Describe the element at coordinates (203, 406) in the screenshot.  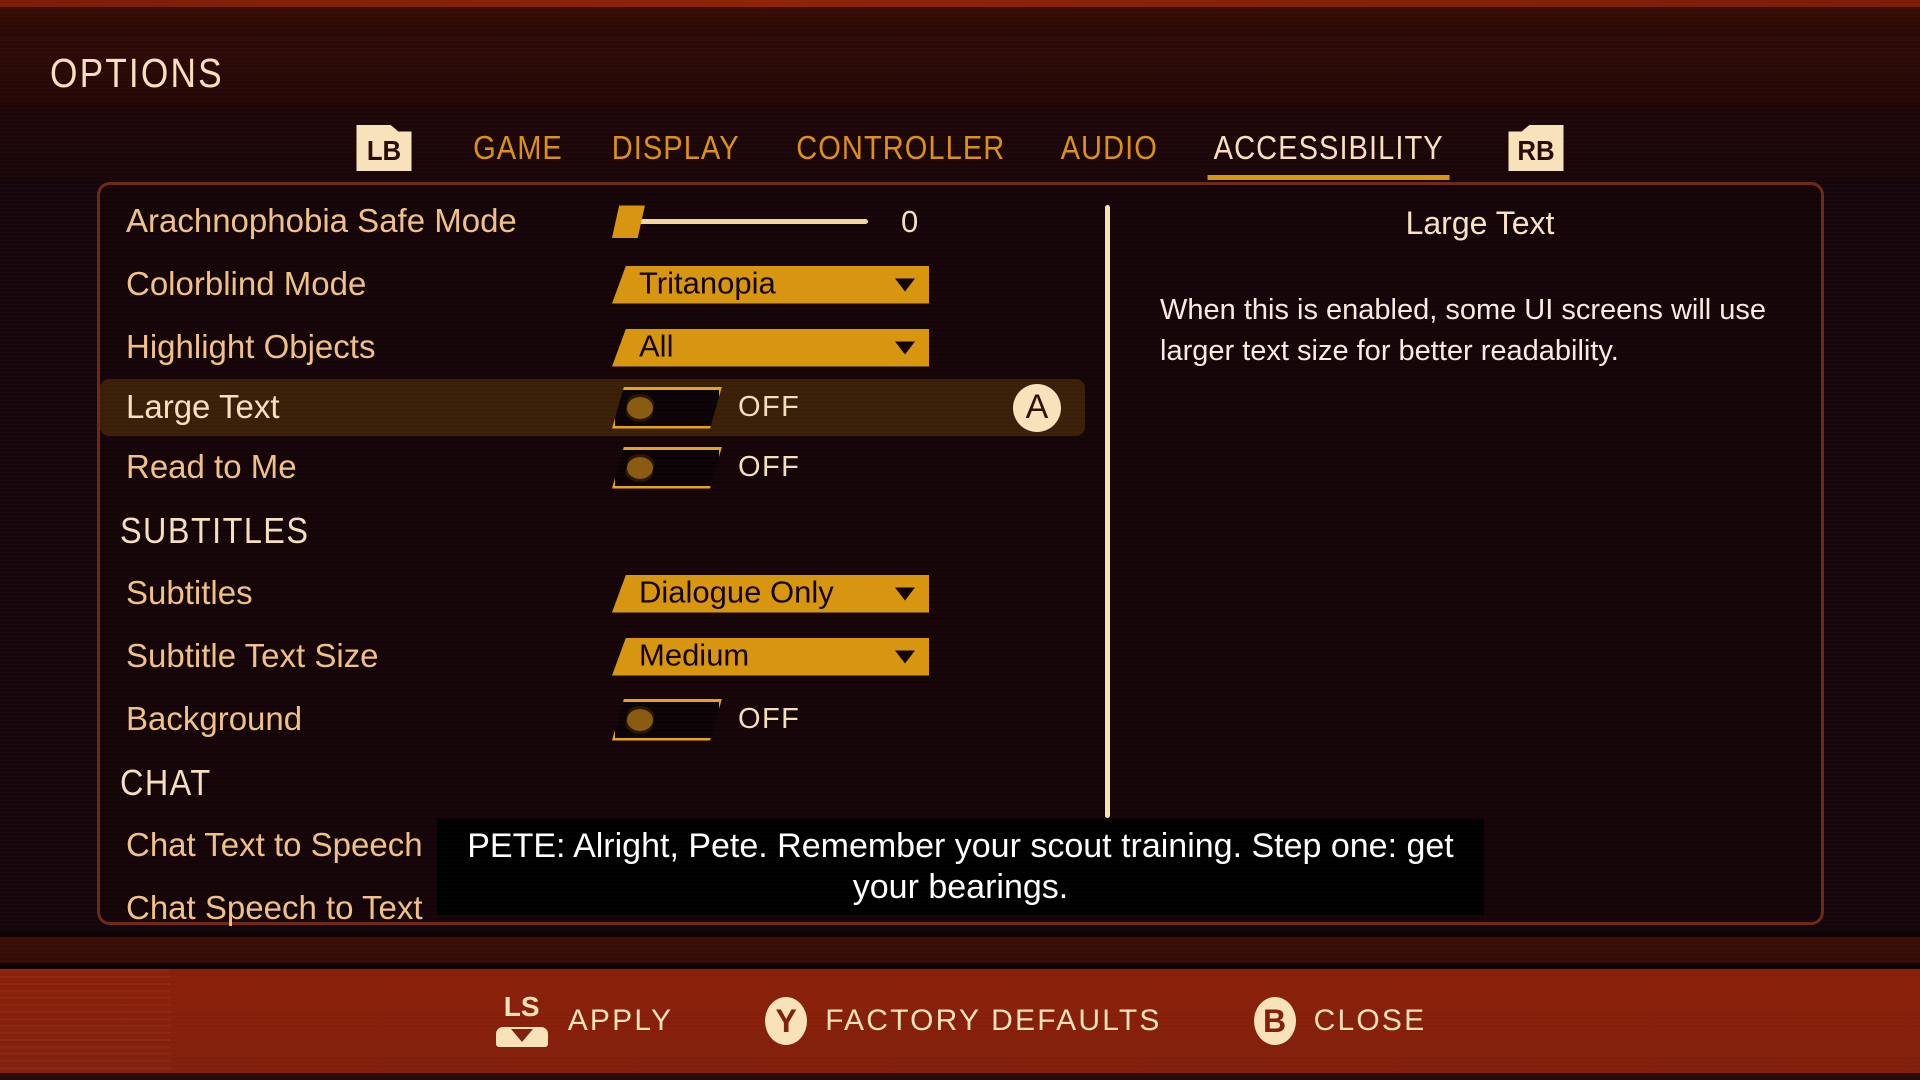
I see `setting-label: Large Text` at that location.